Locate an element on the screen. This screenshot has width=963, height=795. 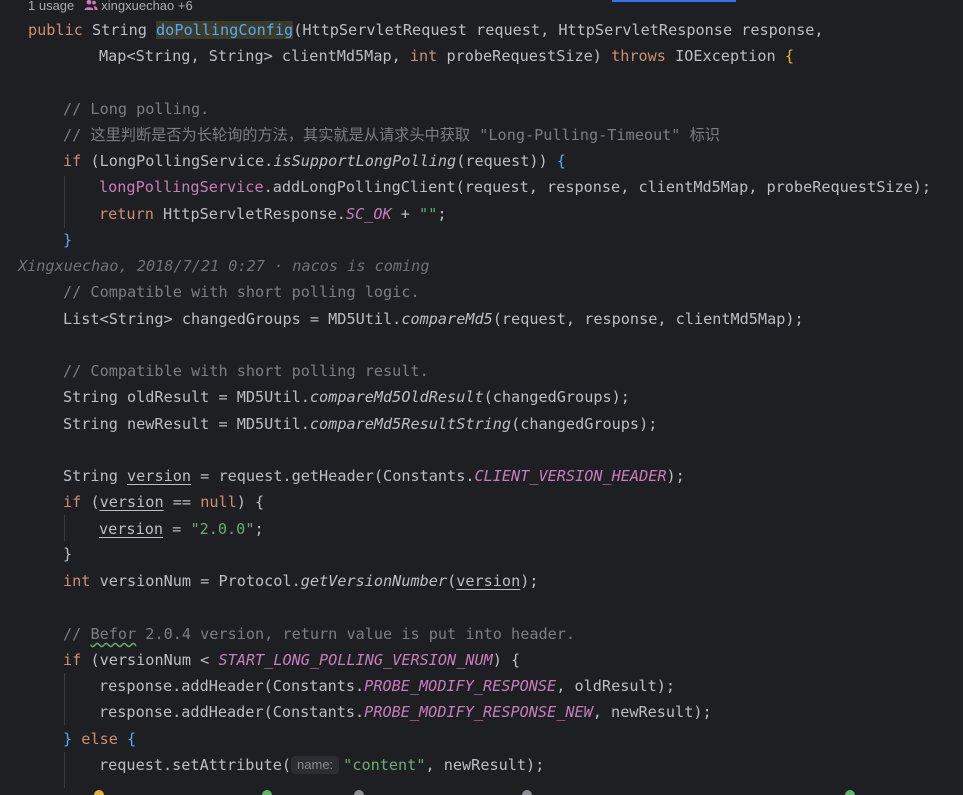
code-line: return HttpServletResponse.SC_OK + ""; is located at coordinates (273, 214).